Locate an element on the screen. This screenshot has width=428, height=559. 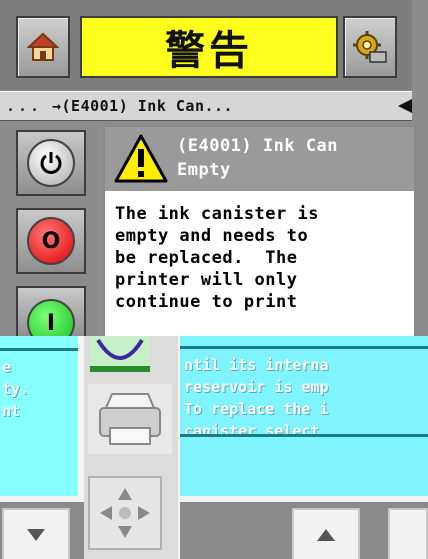
stop-label: O is located at coordinates (51, 241).